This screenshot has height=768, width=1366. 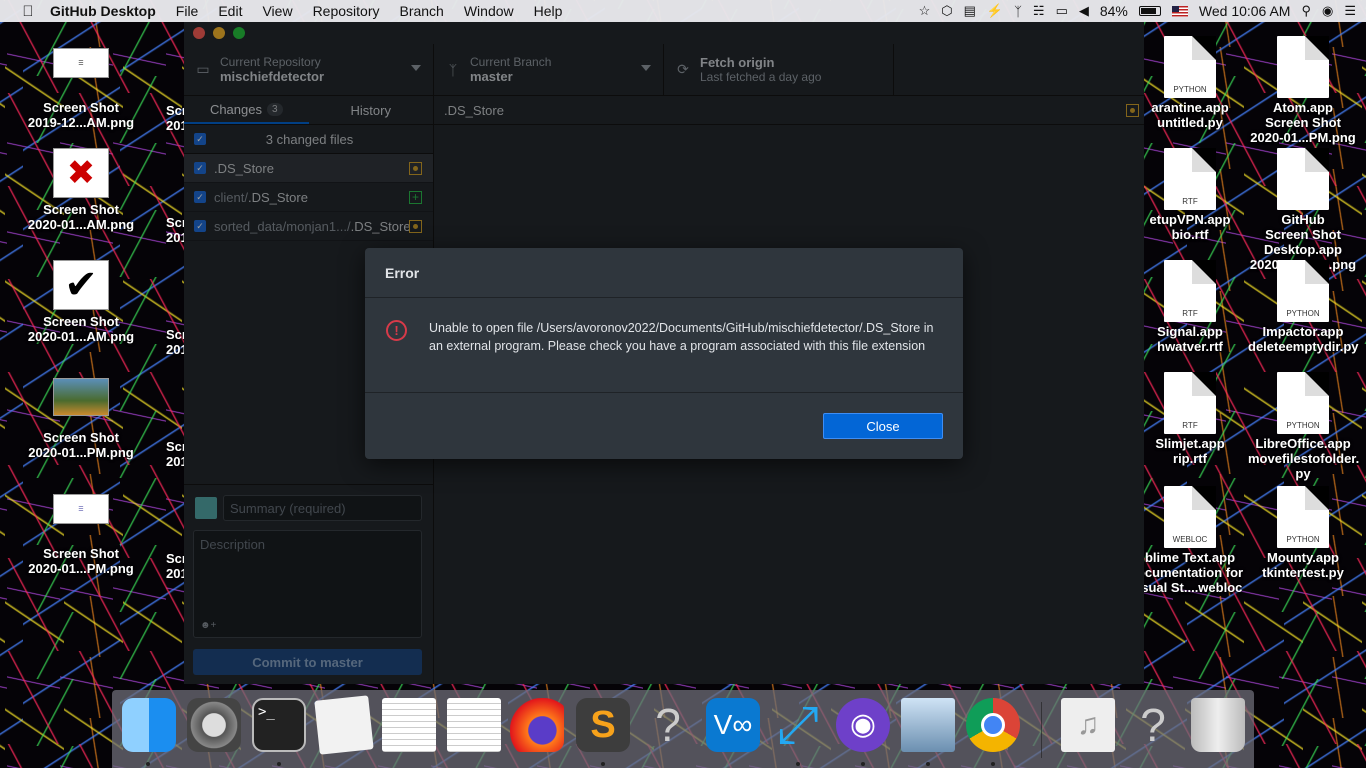 What do you see at coordinates (970, 11) in the screenshot?
I see `drive-icon: ▤` at bounding box center [970, 11].